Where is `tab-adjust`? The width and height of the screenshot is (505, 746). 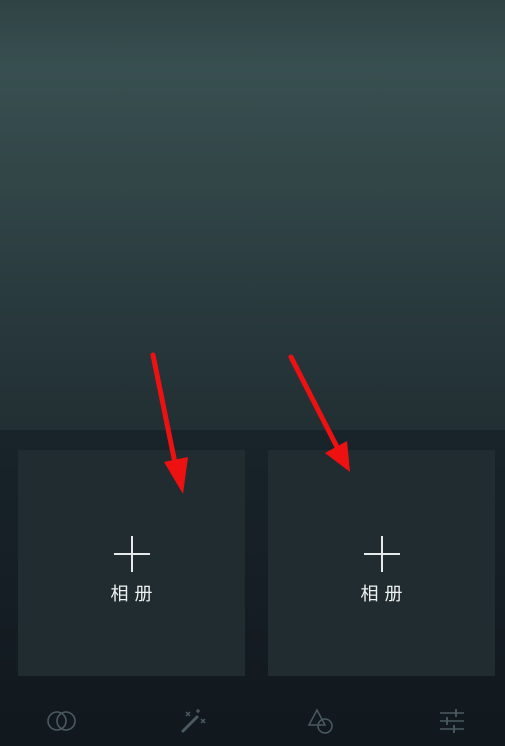
tab-adjust is located at coordinates (452, 721).